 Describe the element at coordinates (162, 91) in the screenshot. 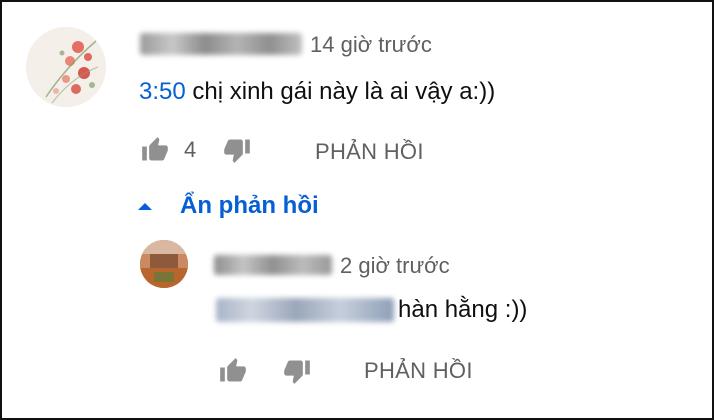

I see `timestamp-link: 3:50` at that location.